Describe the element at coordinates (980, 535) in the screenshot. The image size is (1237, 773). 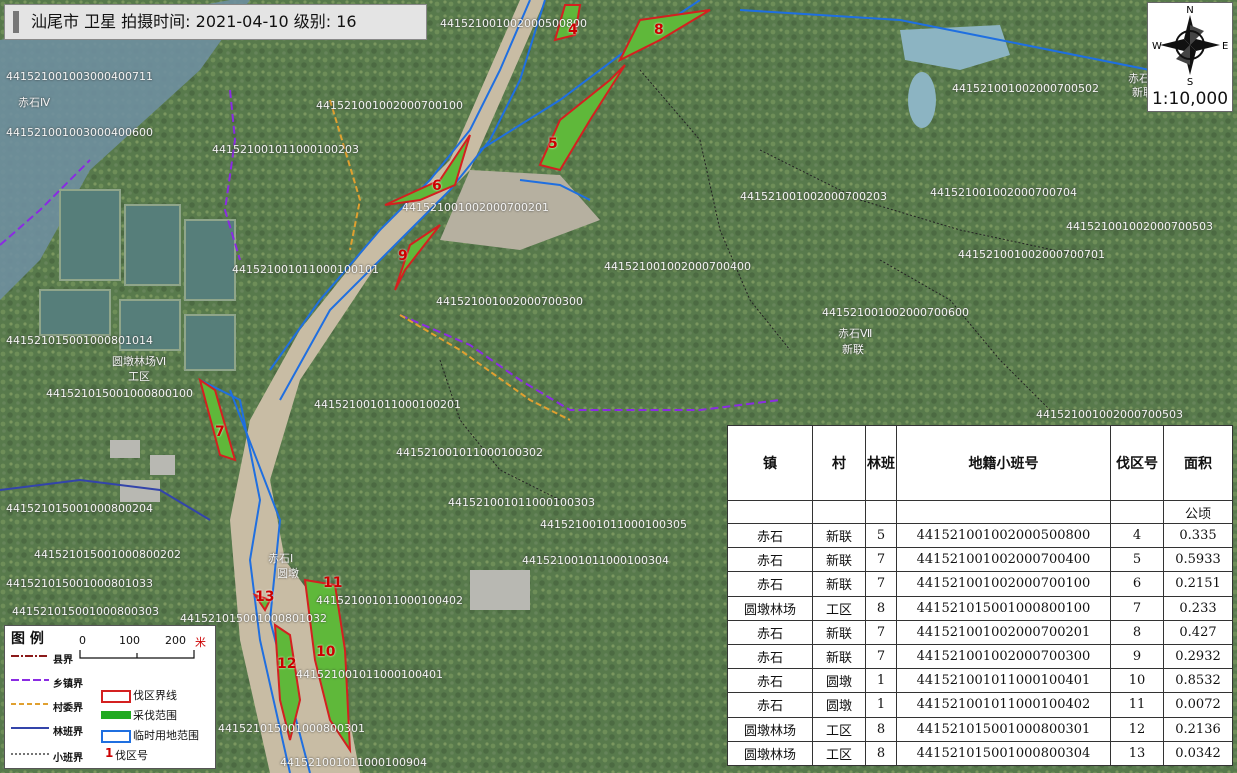
I see `table-row: 赤石 新联 5 441521001002000500800 4 0.335` at that location.